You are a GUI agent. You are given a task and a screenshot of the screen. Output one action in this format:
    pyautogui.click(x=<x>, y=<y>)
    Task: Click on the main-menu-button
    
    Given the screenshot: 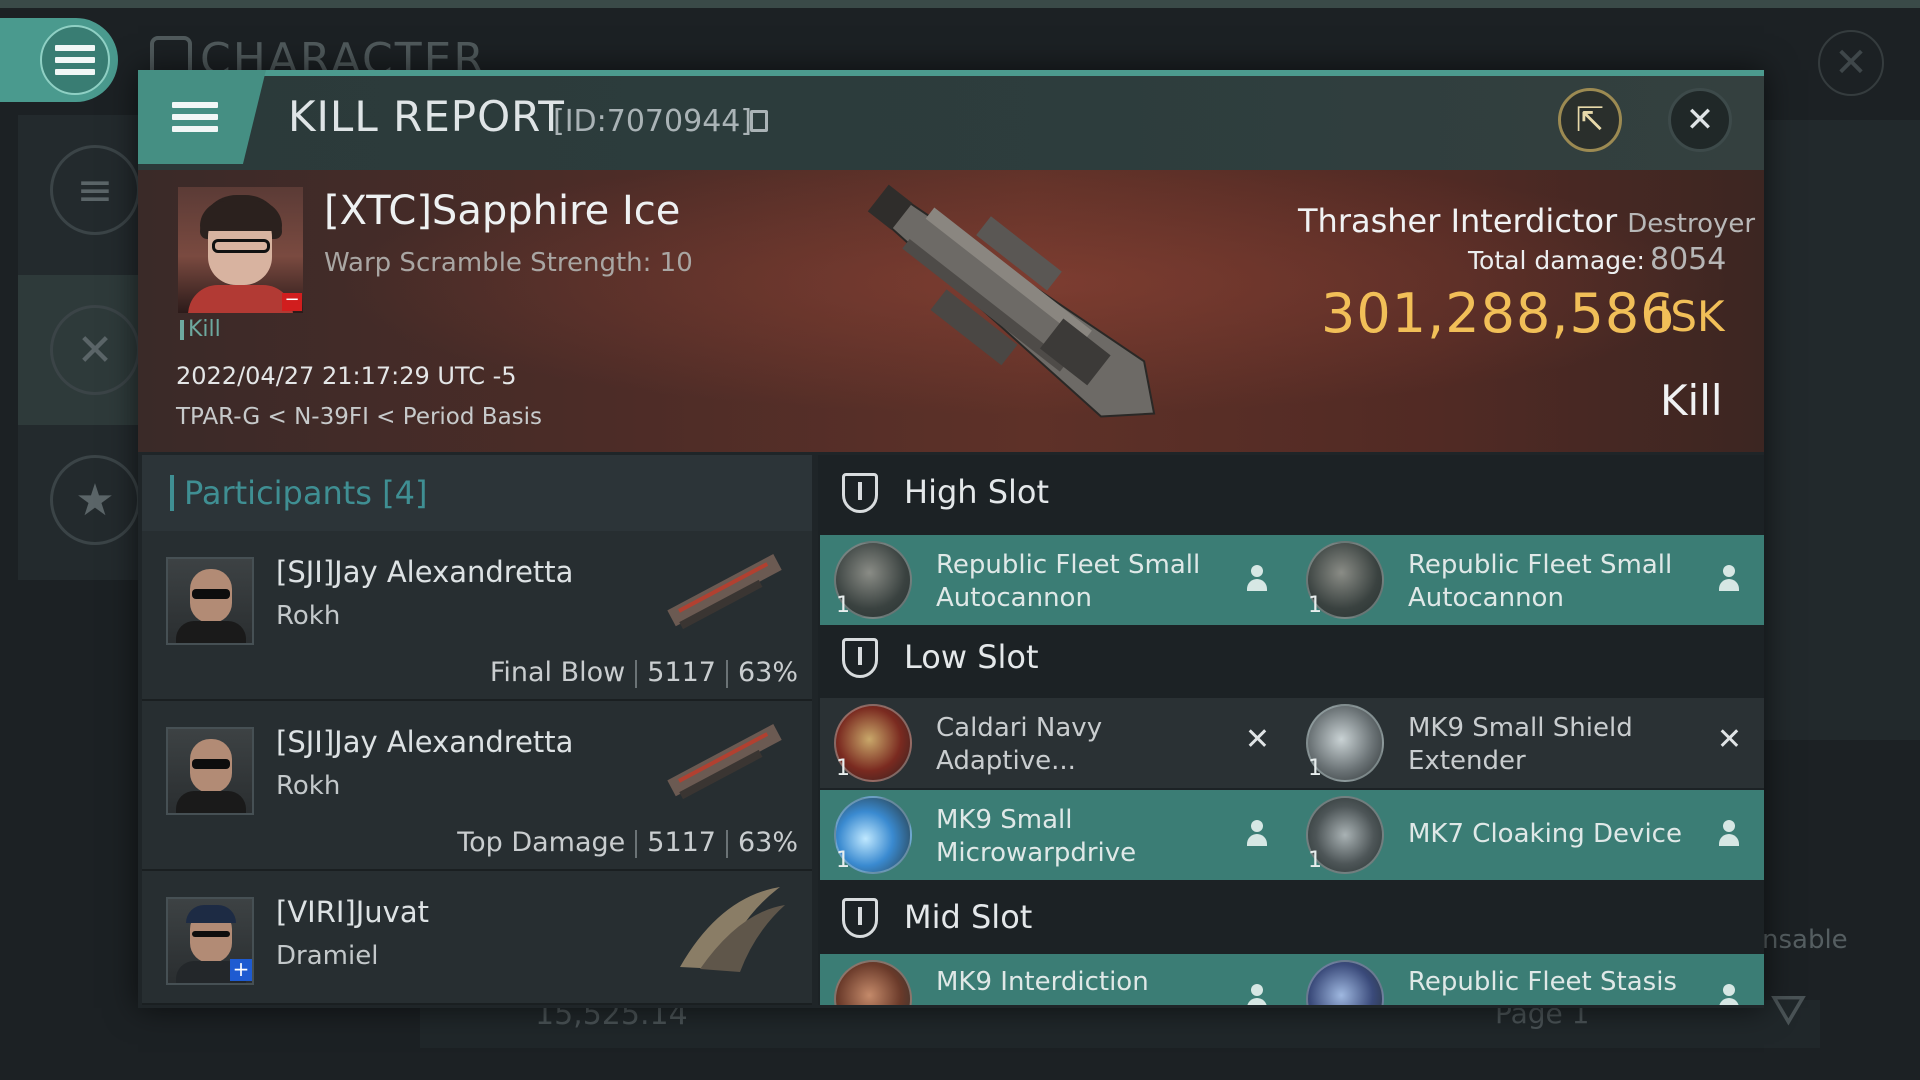 What is the action you would take?
    pyautogui.click(x=75, y=60)
    